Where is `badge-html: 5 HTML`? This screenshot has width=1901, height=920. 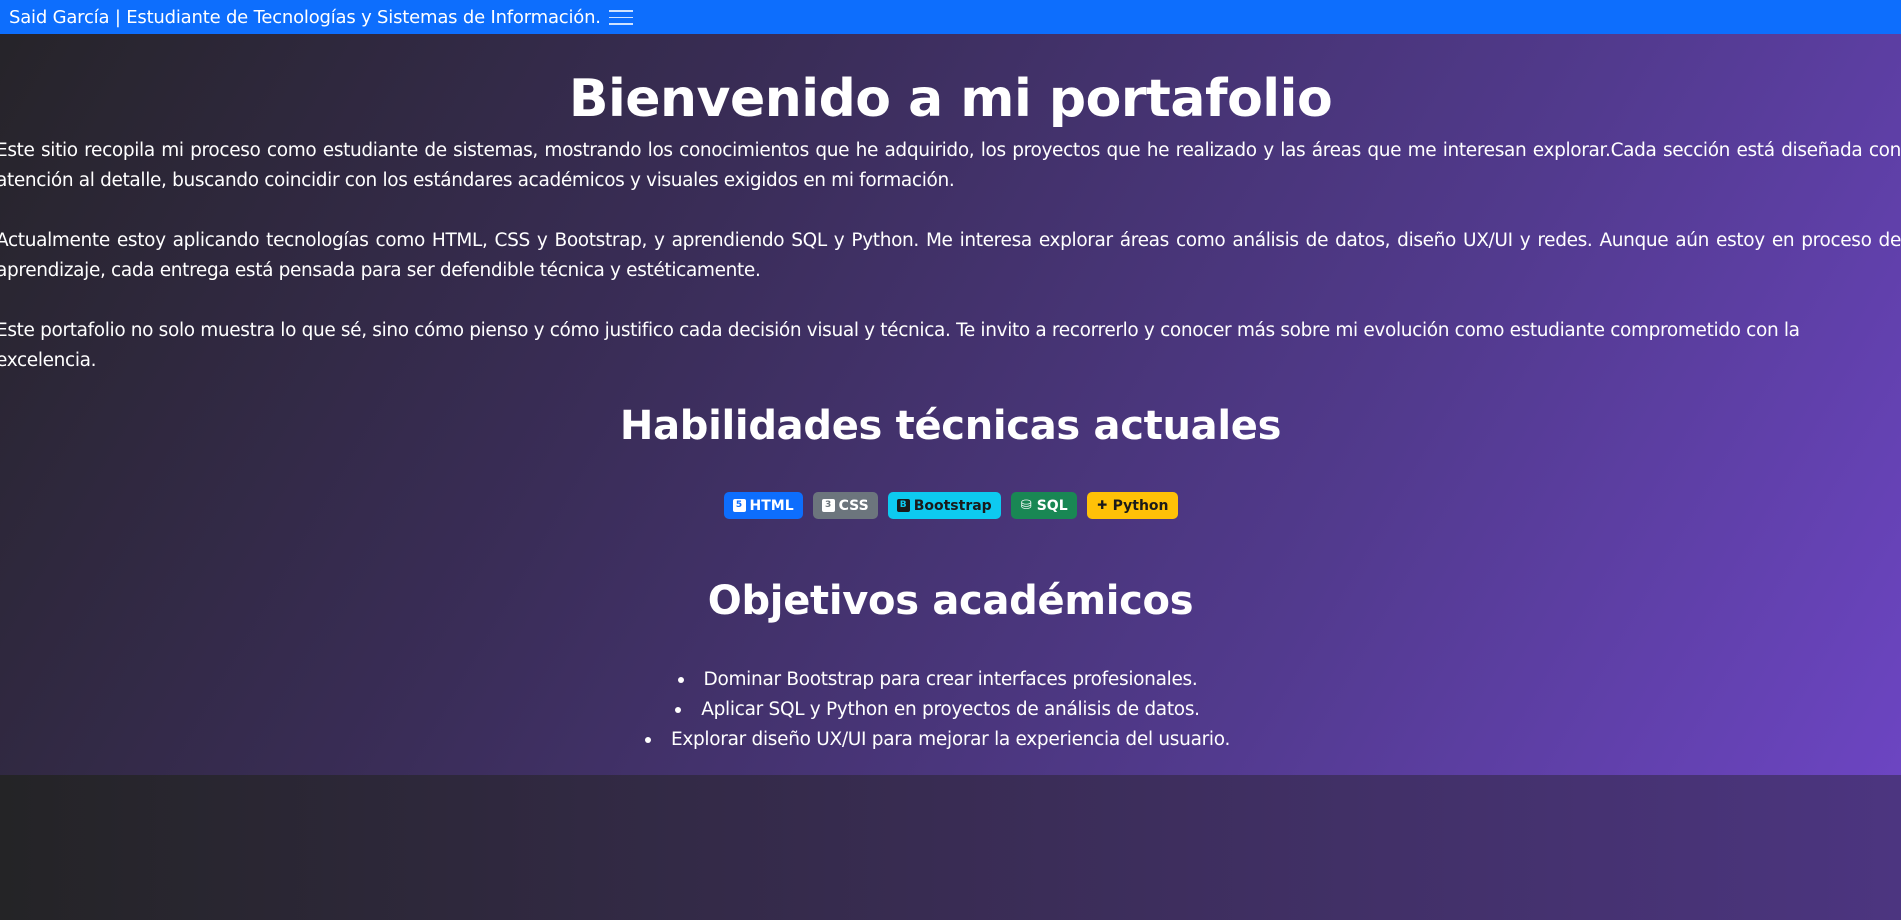
badge-html: 5 HTML is located at coordinates (763, 505).